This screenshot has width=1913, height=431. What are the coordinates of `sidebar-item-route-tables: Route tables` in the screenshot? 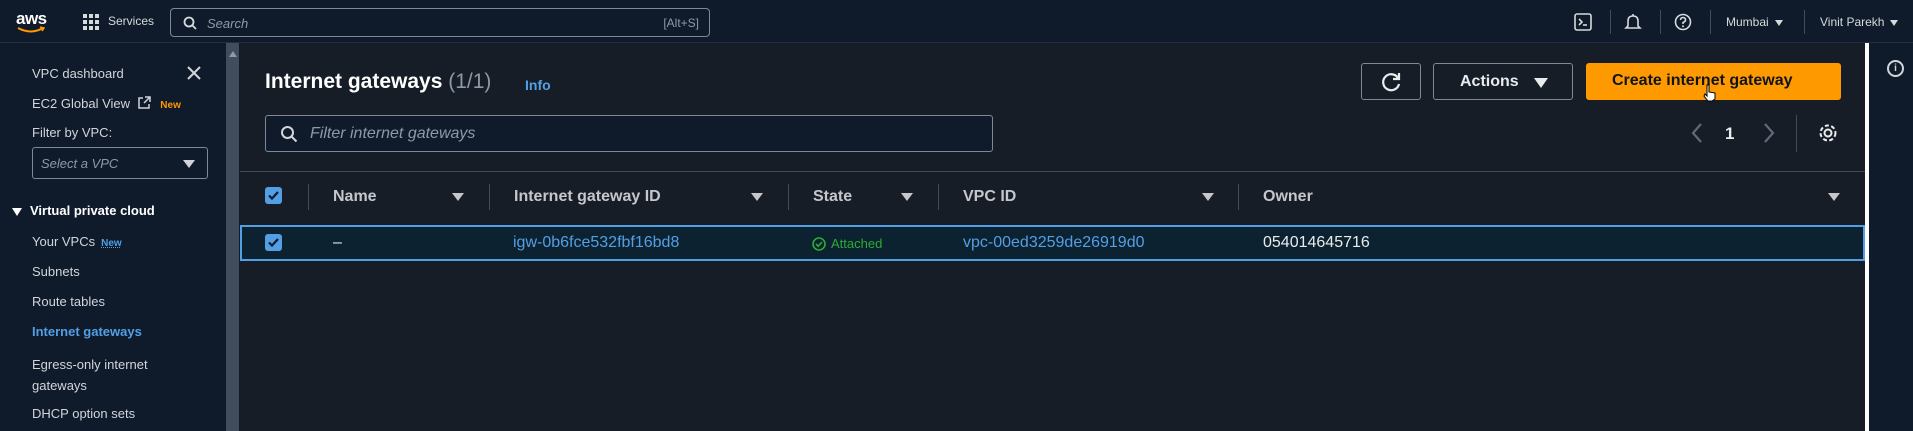 It's located at (68, 301).